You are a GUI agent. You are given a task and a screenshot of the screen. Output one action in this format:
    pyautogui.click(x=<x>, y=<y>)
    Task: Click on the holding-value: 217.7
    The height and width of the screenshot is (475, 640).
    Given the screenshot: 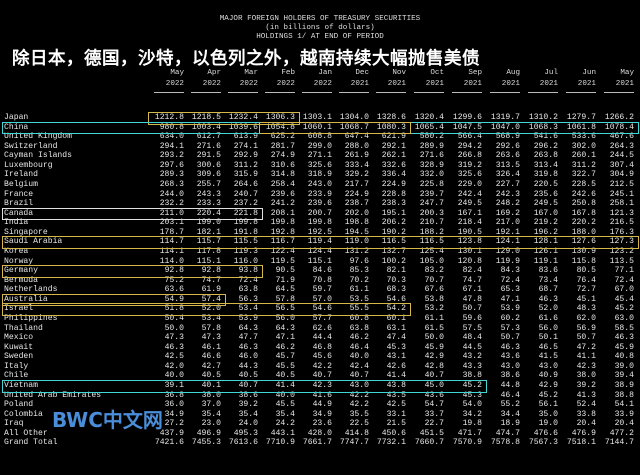 What is the action you would take?
    pyautogui.click(x=356, y=184)
    